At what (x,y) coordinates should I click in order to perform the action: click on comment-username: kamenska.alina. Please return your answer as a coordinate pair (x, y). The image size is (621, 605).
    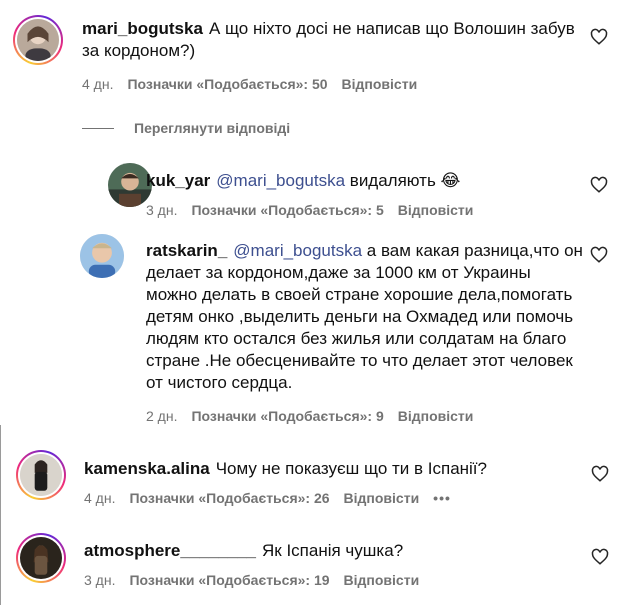
    Looking at the image, I should click on (147, 468).